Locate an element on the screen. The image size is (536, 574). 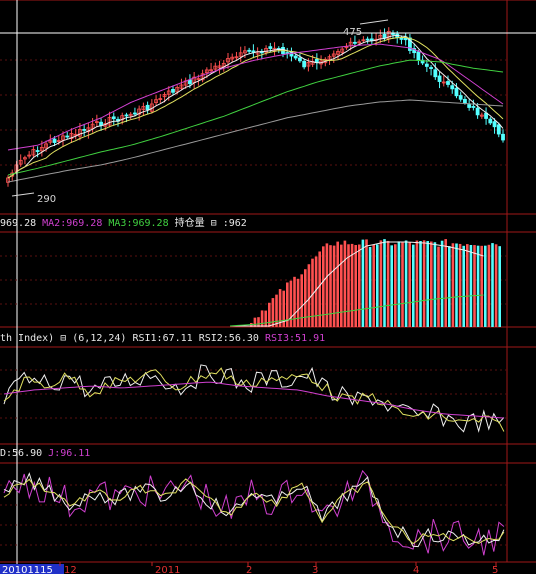
volume-bars is located at coordinates (375, 283).